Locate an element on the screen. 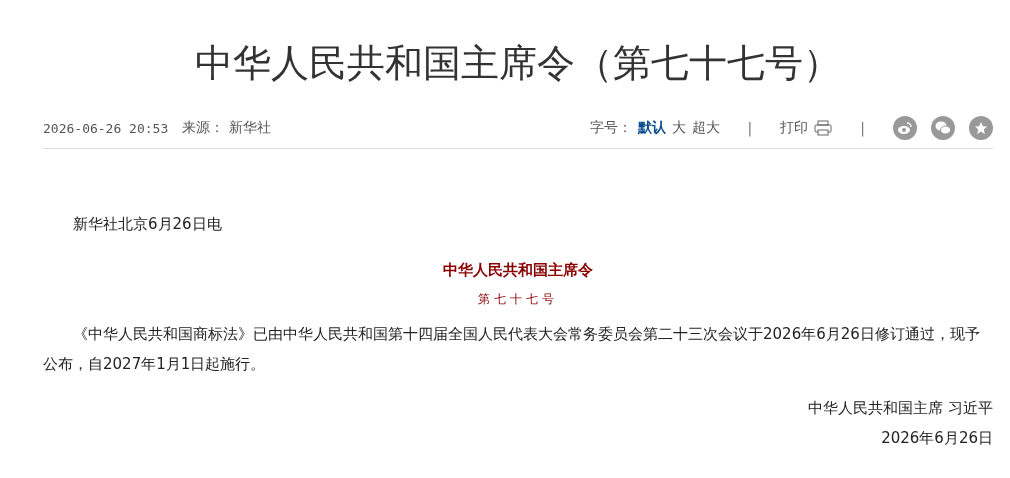 This screenshot has width=1010, height=478. body-paragraph: 《中华人民共和国商标法》已由中华人民共和国第十四届全国人民代表大会常务委员会第二十三次会议于2026年6月26日修订通过，现予公布，自2027年1月1日起施行。 is located at coordinates (512, 349).